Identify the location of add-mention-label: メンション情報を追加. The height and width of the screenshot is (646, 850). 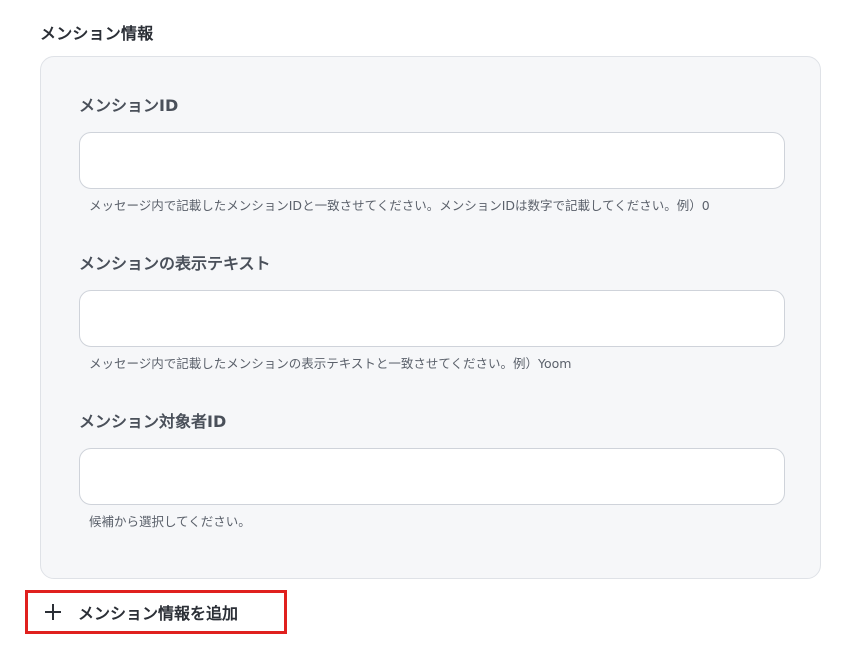
(158, 613).